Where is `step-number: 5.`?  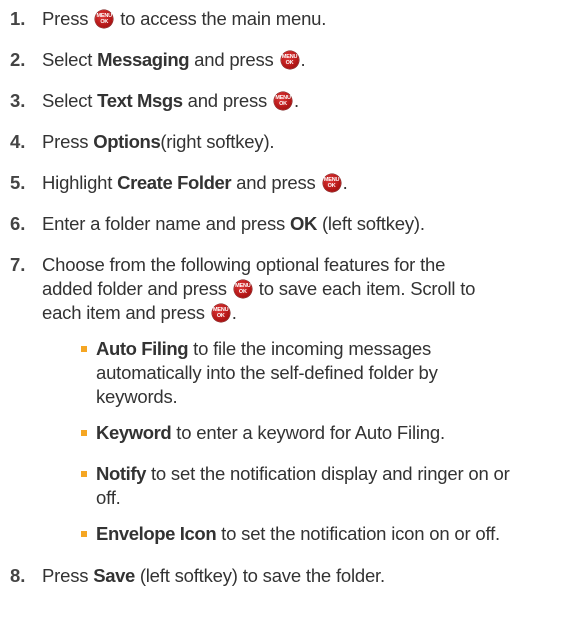 step-number: 5. is located at coordinates (18, 182).